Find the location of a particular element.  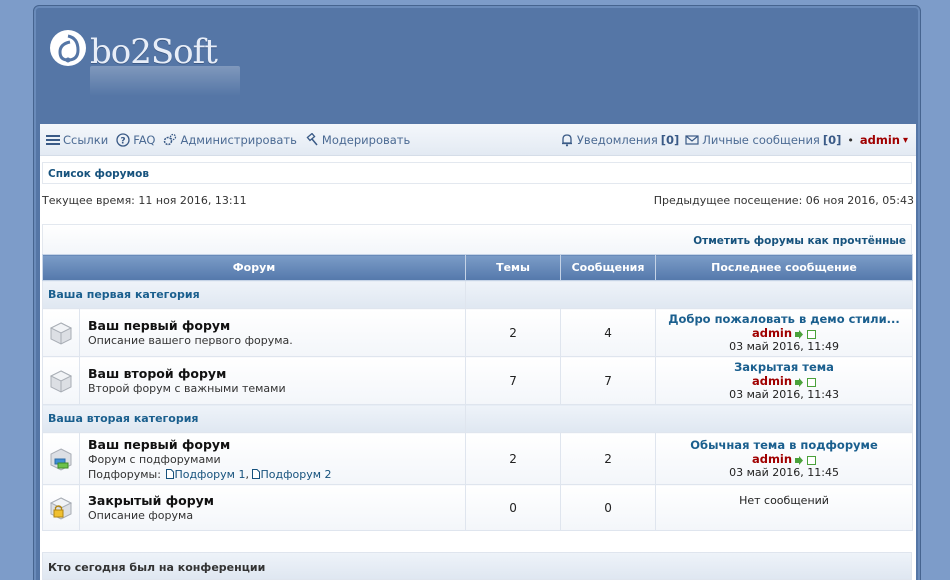

current-time: Текущее время: 11 ноя 2016, 13:11 is located at coordinates (144, 200).